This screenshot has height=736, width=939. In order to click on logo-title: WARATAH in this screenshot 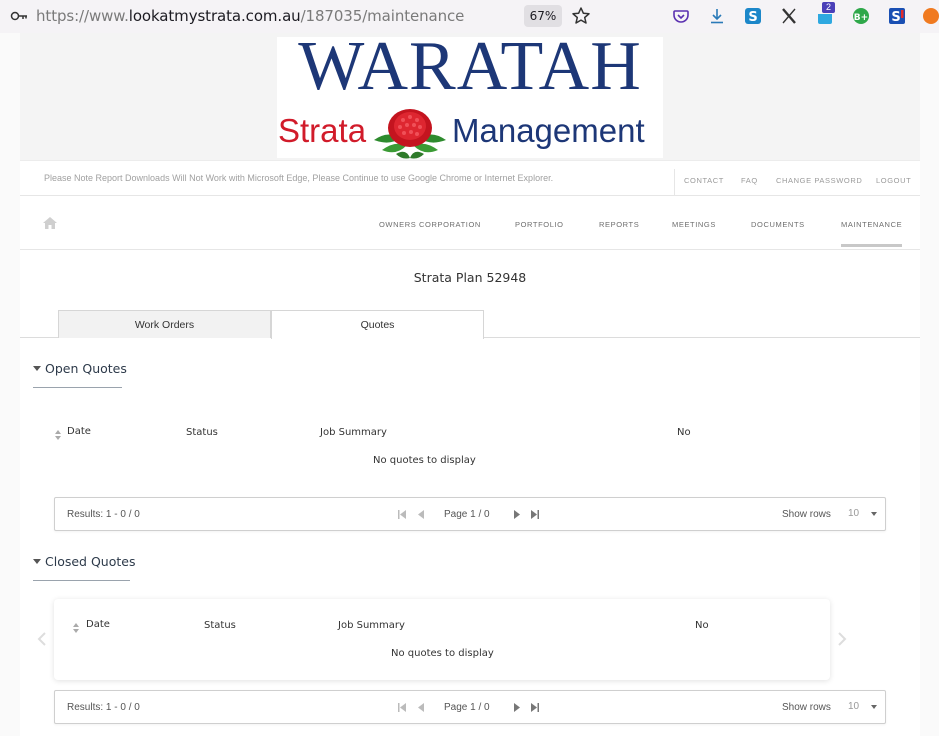, I will do `click(470, 66)`.